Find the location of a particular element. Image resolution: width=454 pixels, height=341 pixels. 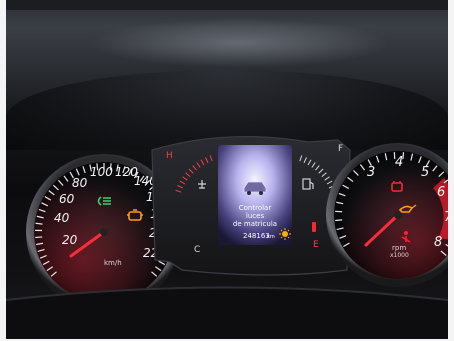

odometer-value: 248163 is located at coordinates (256, 236).